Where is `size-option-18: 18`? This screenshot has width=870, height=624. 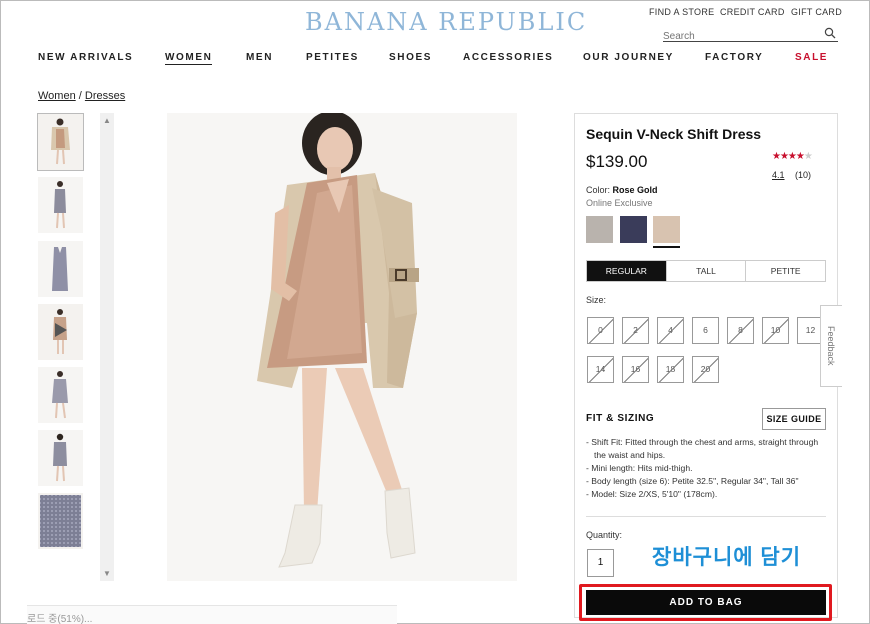
size-option-18: 18 is located at coordinates (670, 369).